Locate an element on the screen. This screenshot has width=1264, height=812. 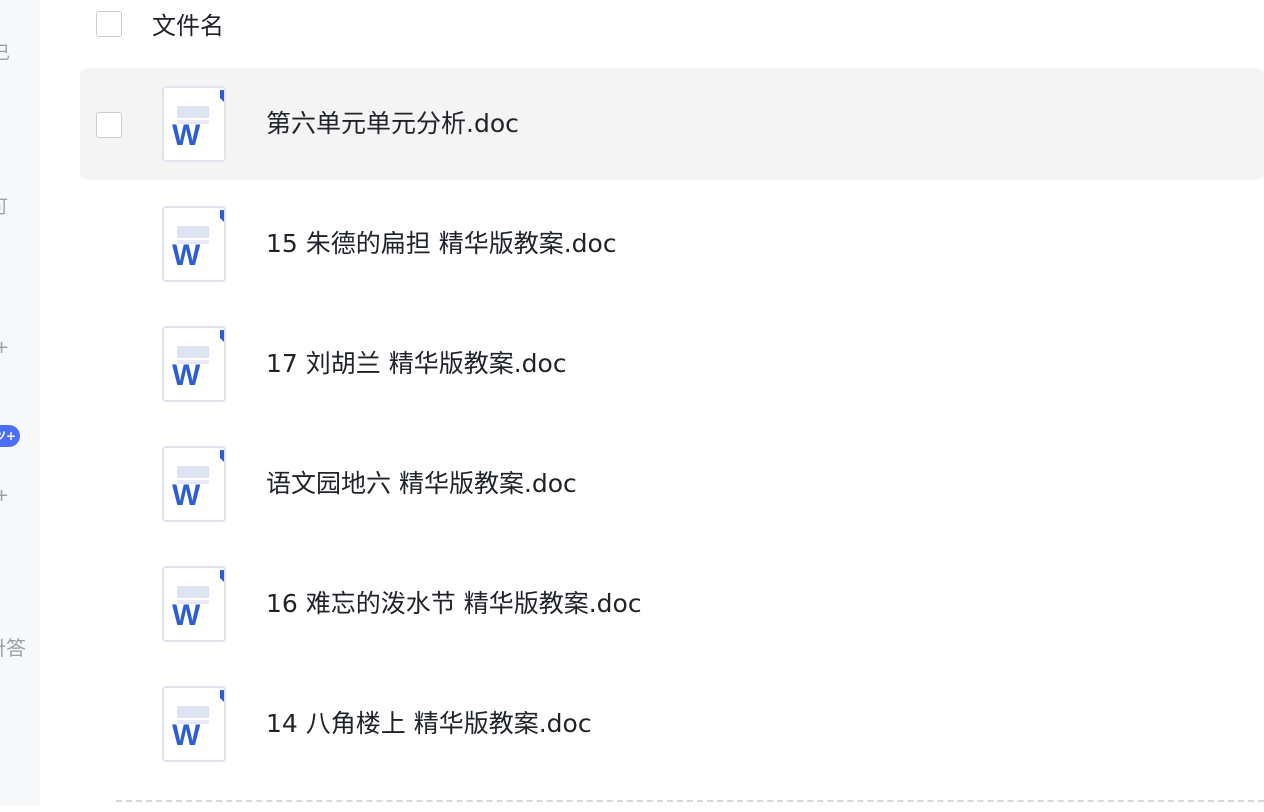
dashed-divider is located at coordinates (690, 806).